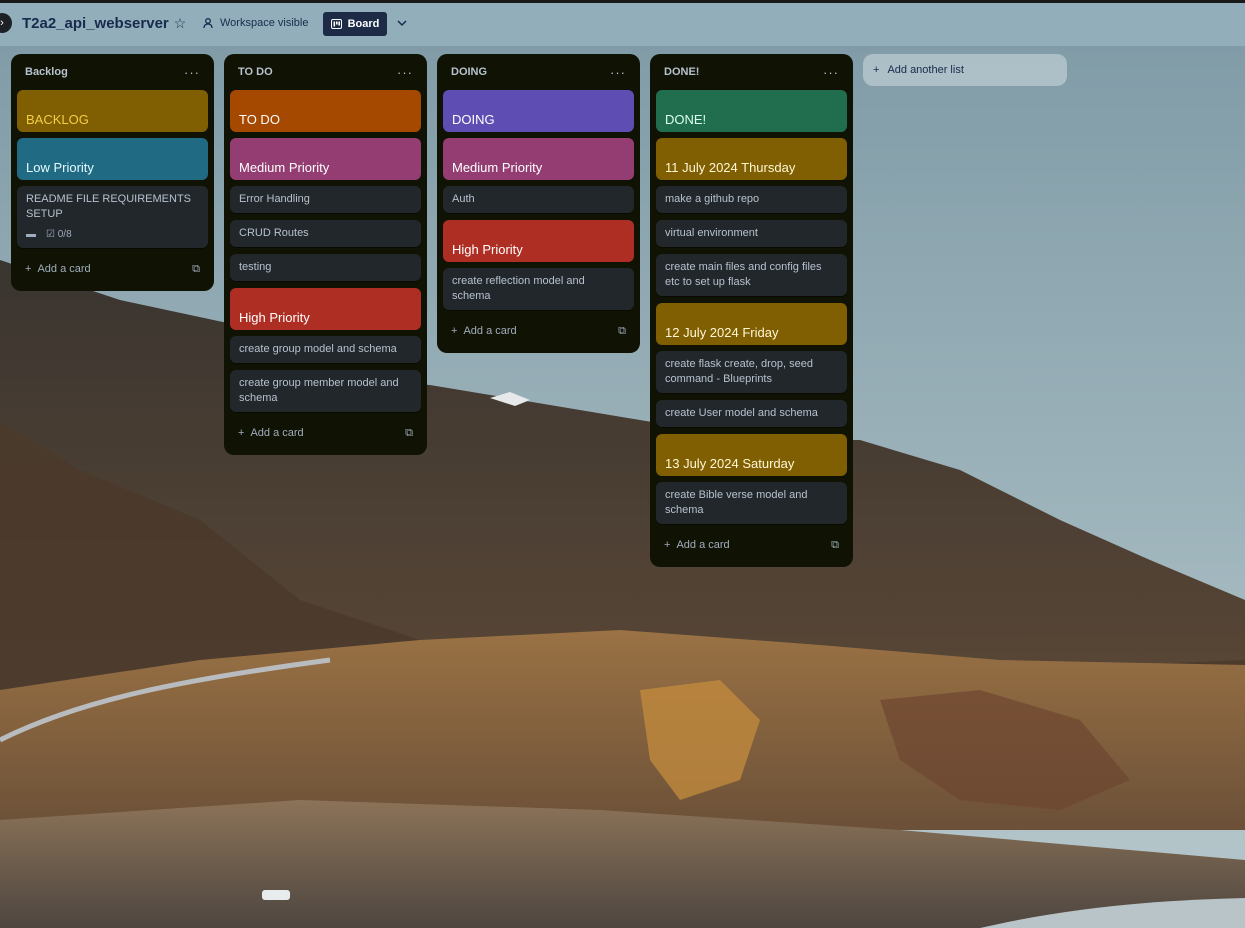  What do you see at coordinates (46, 72) in the screenshot?
I see `list-title: Backlog` at bounding box center [46, 72].